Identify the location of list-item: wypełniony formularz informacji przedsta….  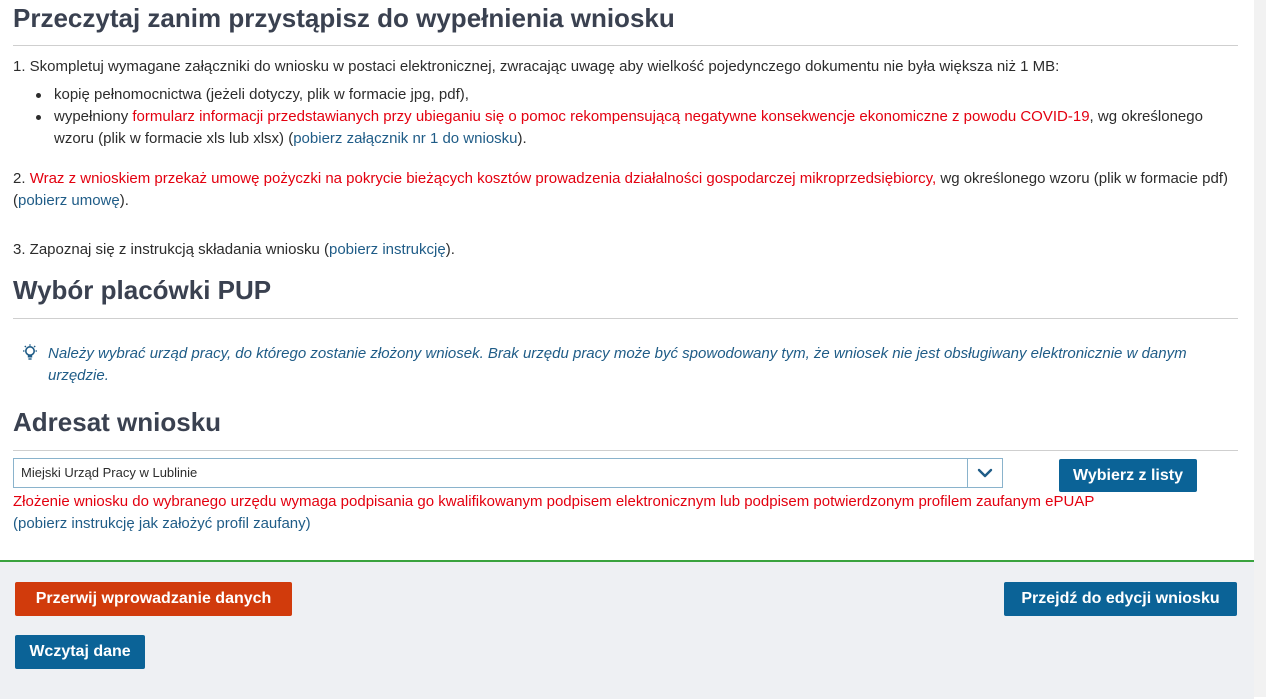
(635, 128).